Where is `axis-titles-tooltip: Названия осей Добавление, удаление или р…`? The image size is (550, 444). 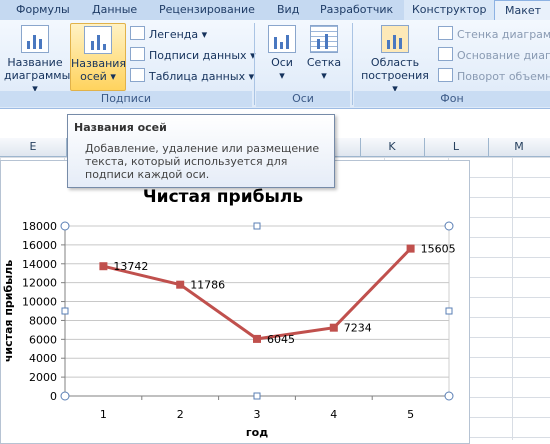 axis-titles-tooltip: Названия осей Добавление, удаление или р… is located at coordinates (201, 151).